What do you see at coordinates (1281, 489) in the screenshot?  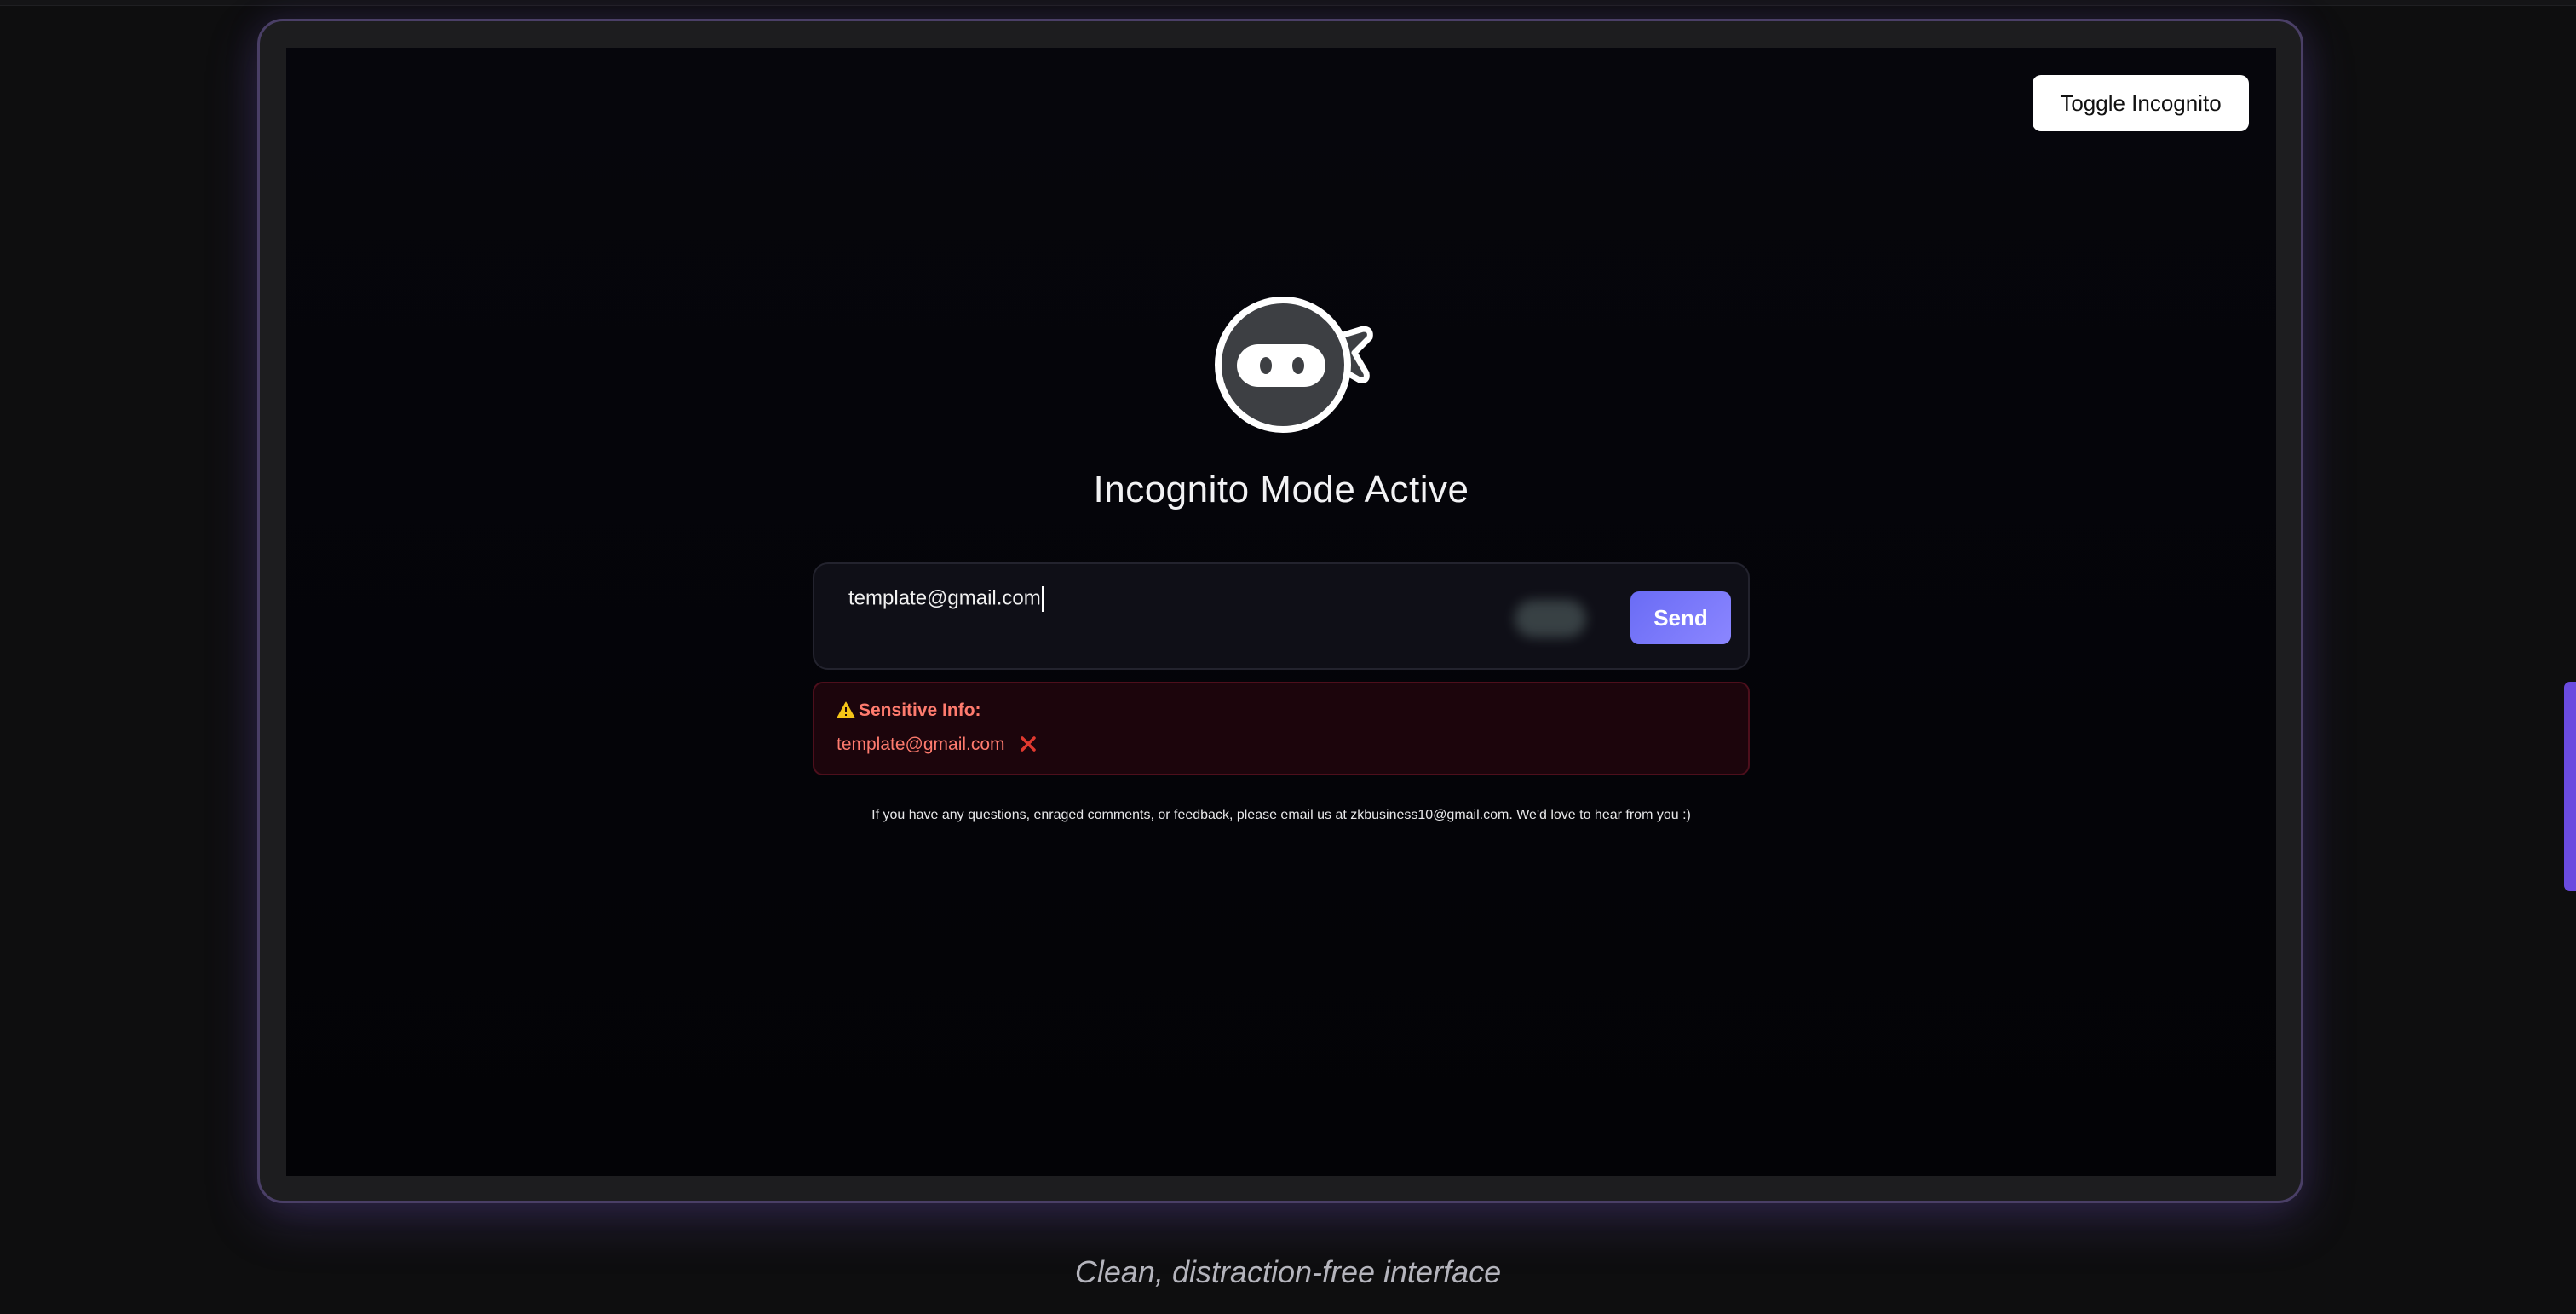 I see `page-title: Incognito Mode Active` at bounding box center [1281, 489].